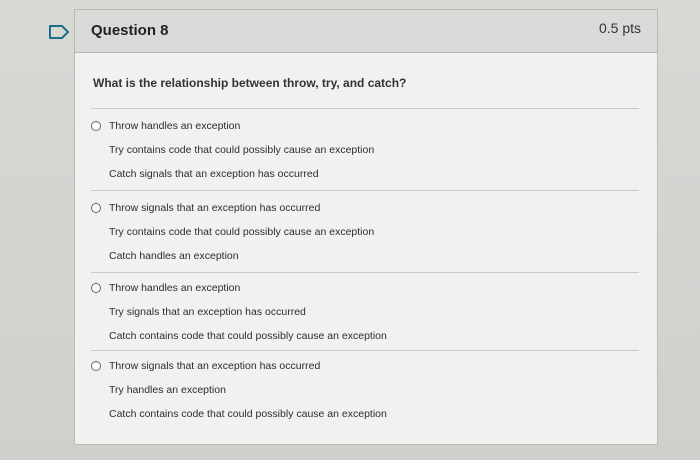 The image size is (700, 460). Describe the element at coordinates (619, 28) in the screenshot. I see `question-points: 0.5 pts` at that location.